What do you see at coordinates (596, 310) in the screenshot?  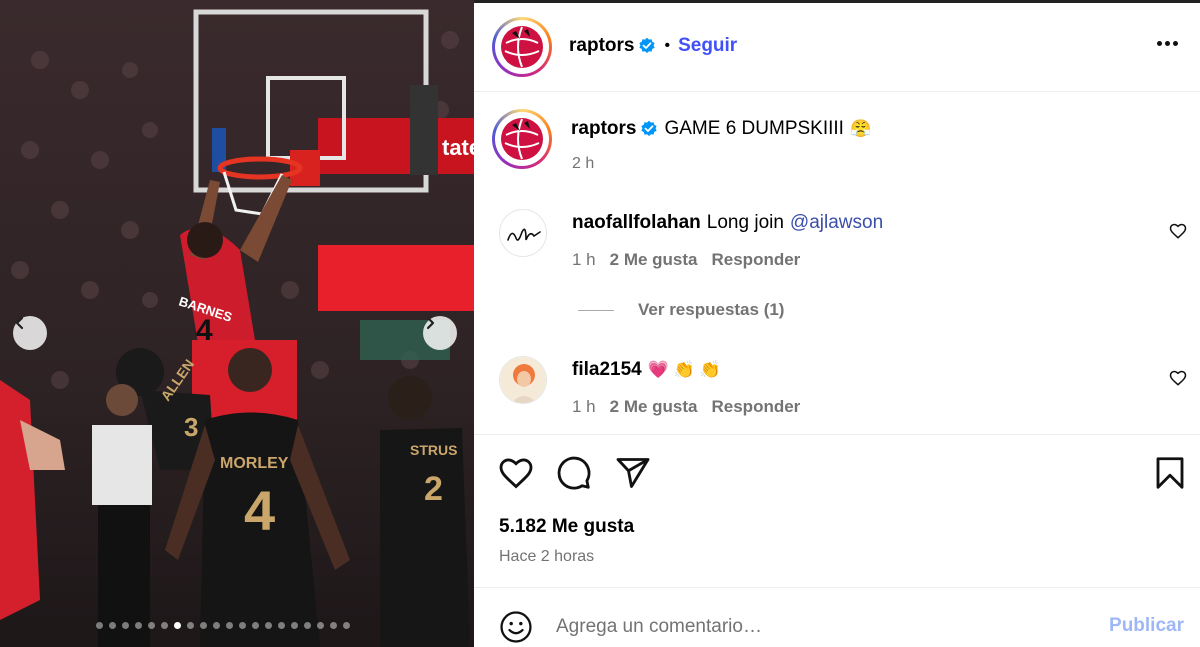 I see `replies-divider` at bounding box center [596, 310].